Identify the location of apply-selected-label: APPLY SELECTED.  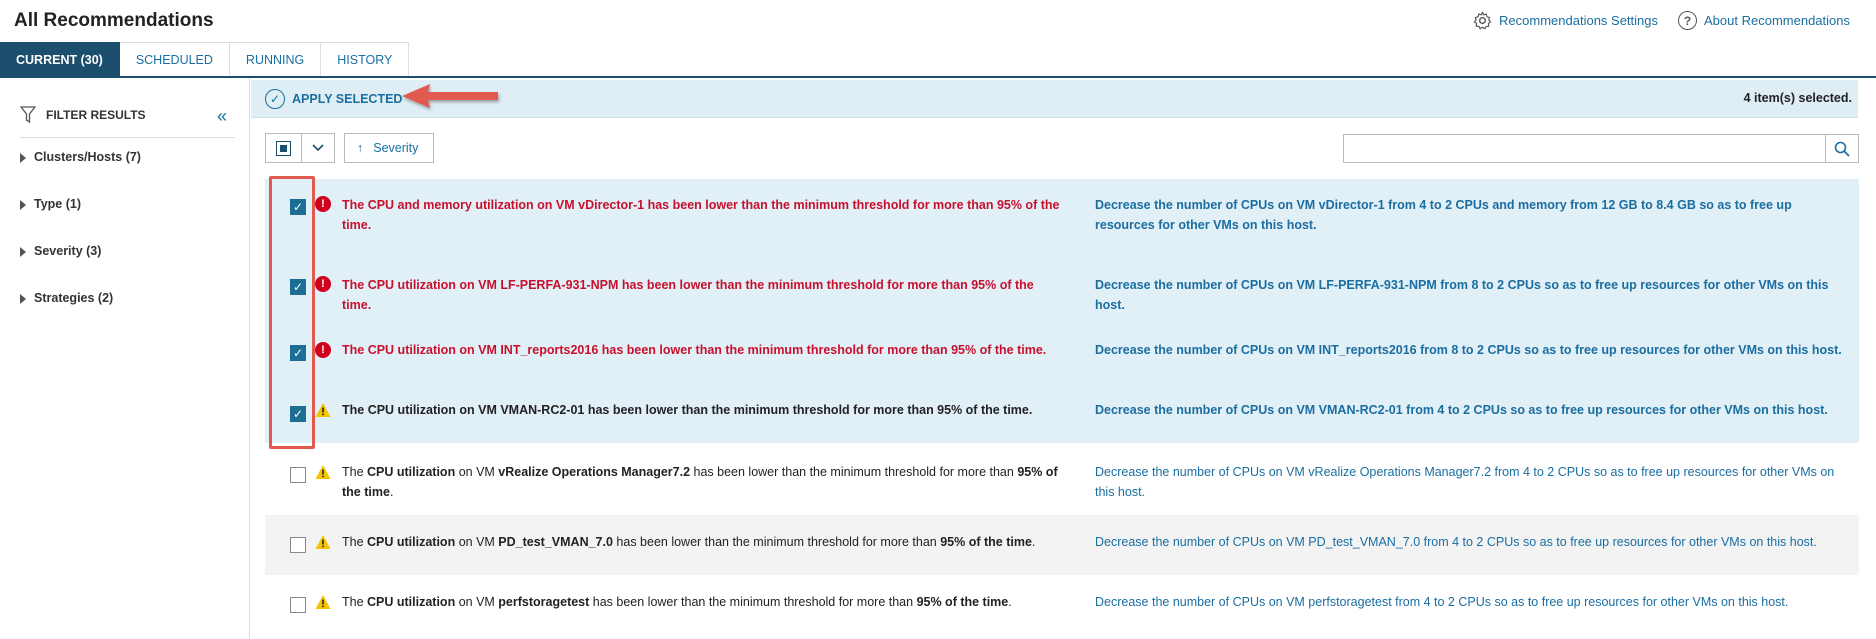
(347, 99).